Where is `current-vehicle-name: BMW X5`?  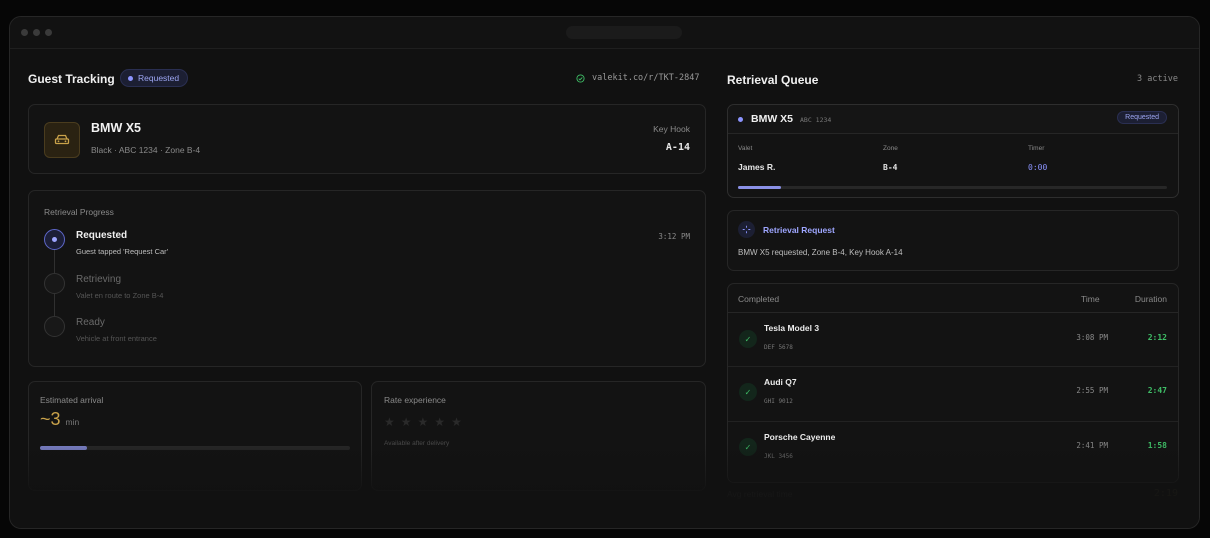 current-vehicle-name: BMW X5 is located at coordinates (772, 119).